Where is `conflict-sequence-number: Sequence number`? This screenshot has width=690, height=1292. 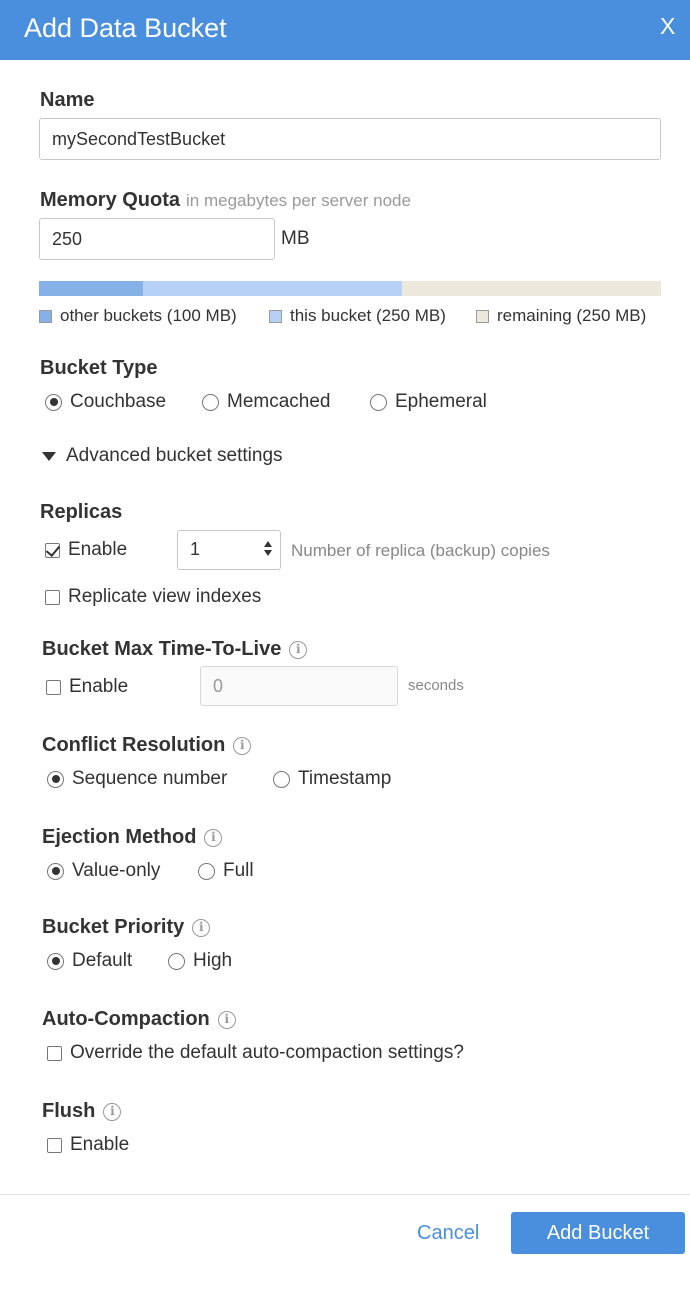
conflict-sequence-number: Sequence number is located at coordinates (137, 779).